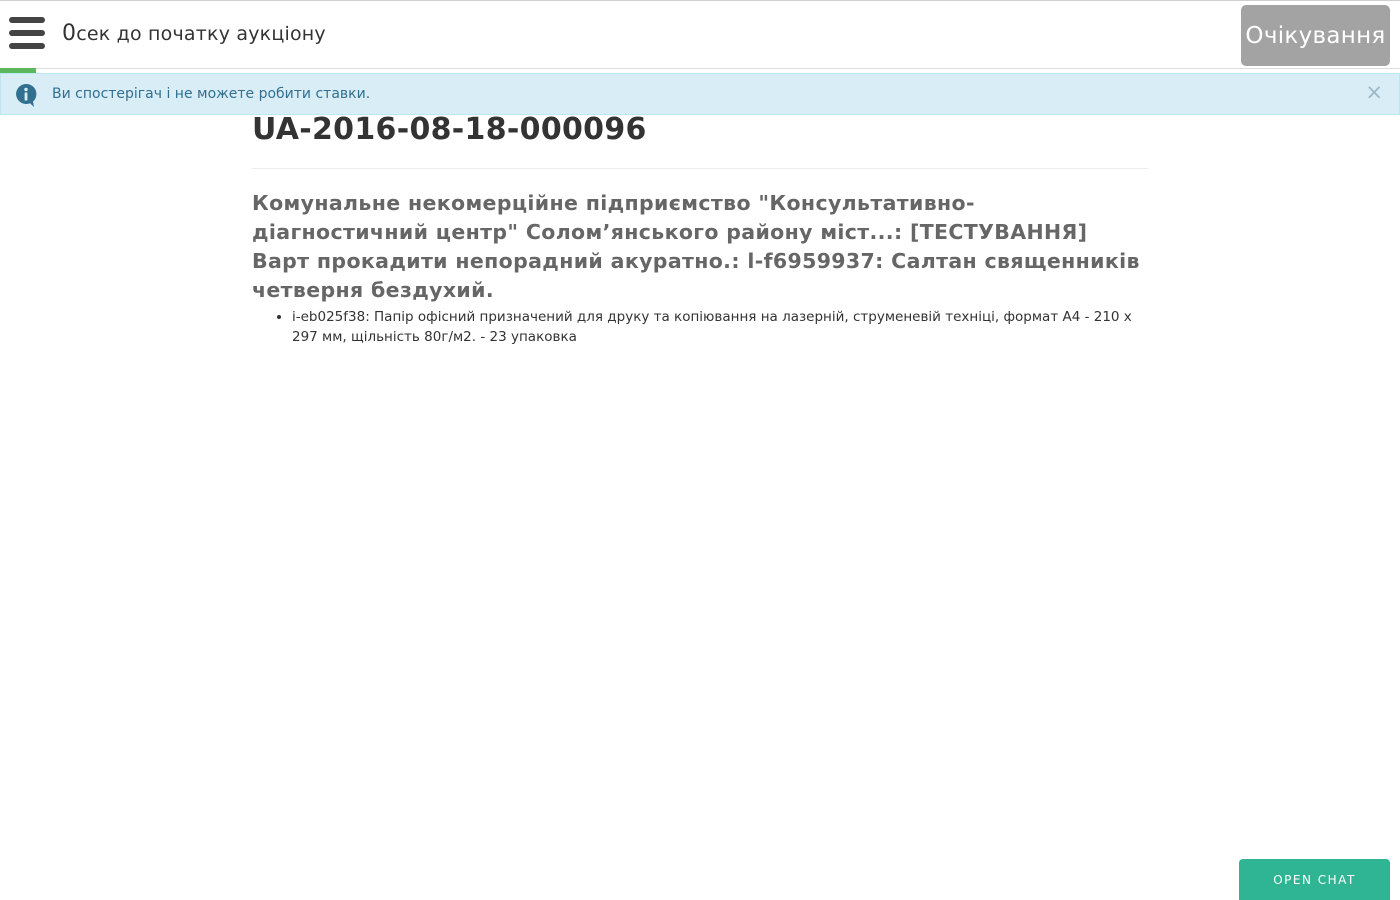  I want to click on info-icon, so click(26, 95).